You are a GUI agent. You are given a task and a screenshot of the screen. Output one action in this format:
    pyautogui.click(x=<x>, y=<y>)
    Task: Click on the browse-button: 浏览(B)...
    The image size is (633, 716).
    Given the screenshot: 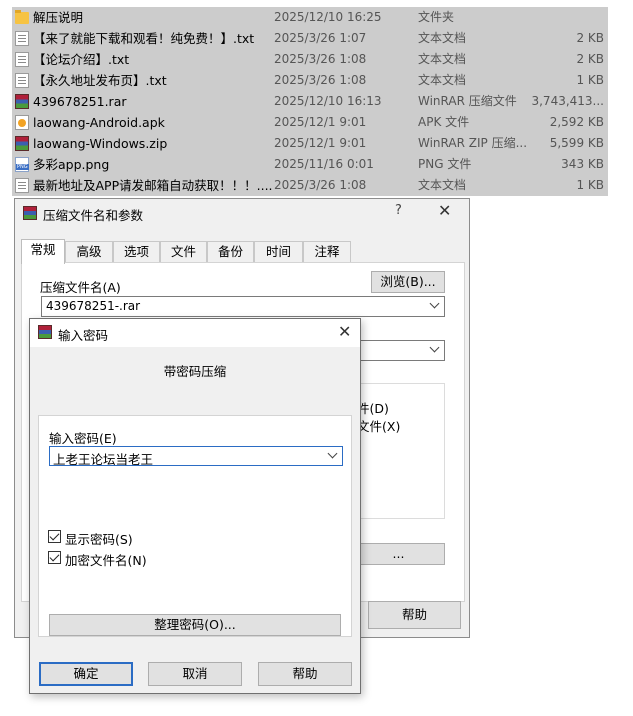 What is the action you would take?
    pyautogui.click(x=408, y=282)
    